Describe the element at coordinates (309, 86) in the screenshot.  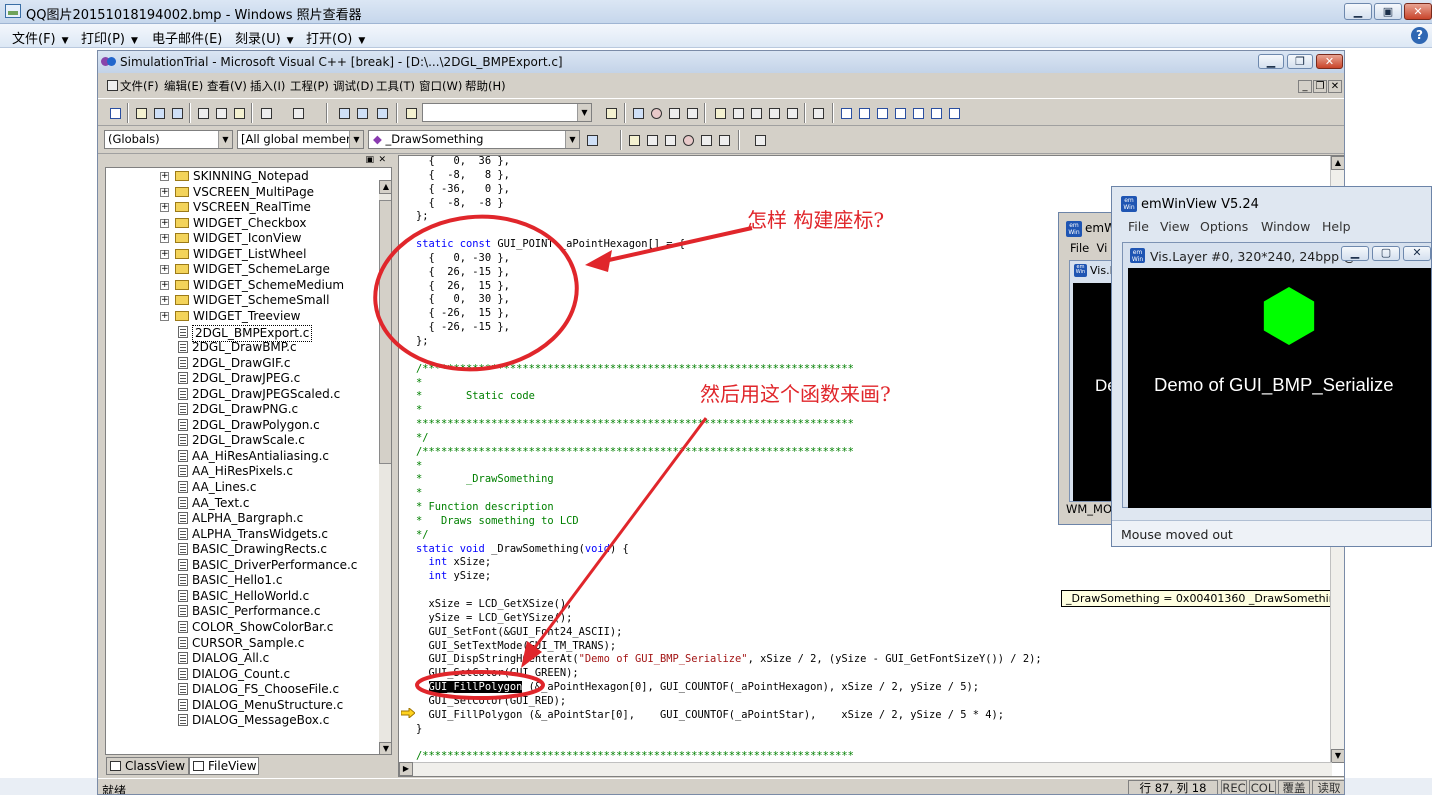
I see `vc-menu-project: 工程(P)` at that location.